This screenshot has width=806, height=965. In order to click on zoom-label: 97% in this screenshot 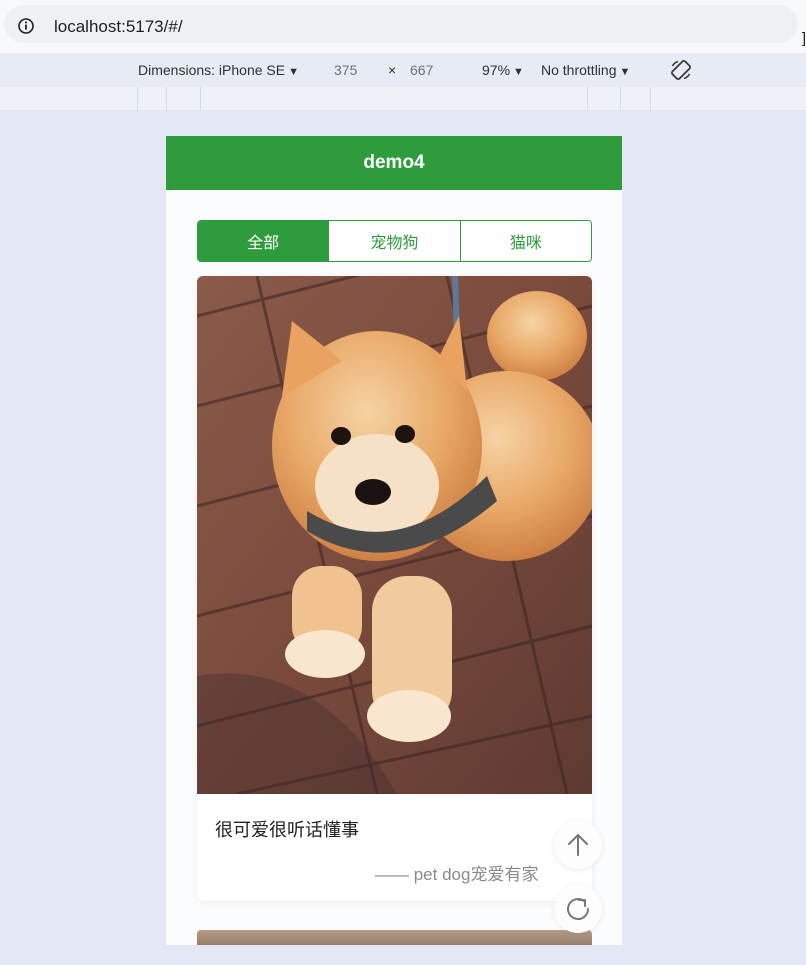, I will do `click(496, 70)`.